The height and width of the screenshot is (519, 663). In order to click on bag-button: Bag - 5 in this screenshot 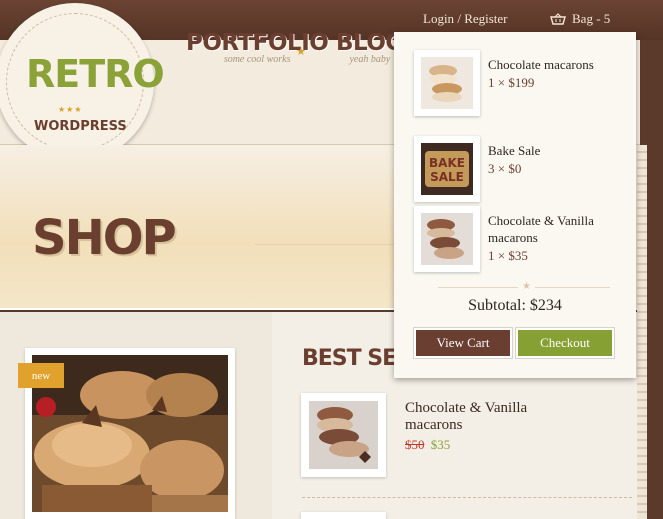, I will do `click(580, 19)`.